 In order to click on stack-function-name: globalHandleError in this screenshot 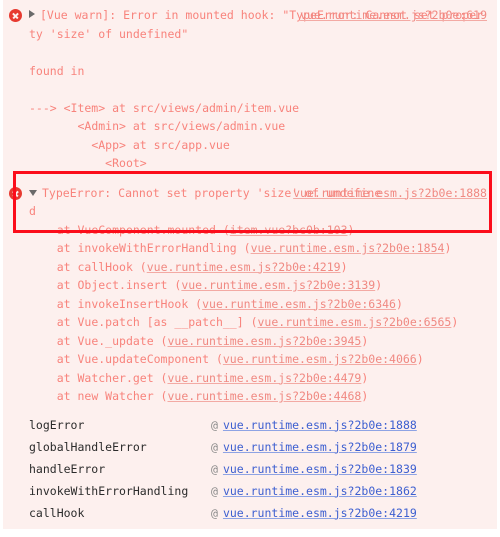, I will do `click(88, 446)`.